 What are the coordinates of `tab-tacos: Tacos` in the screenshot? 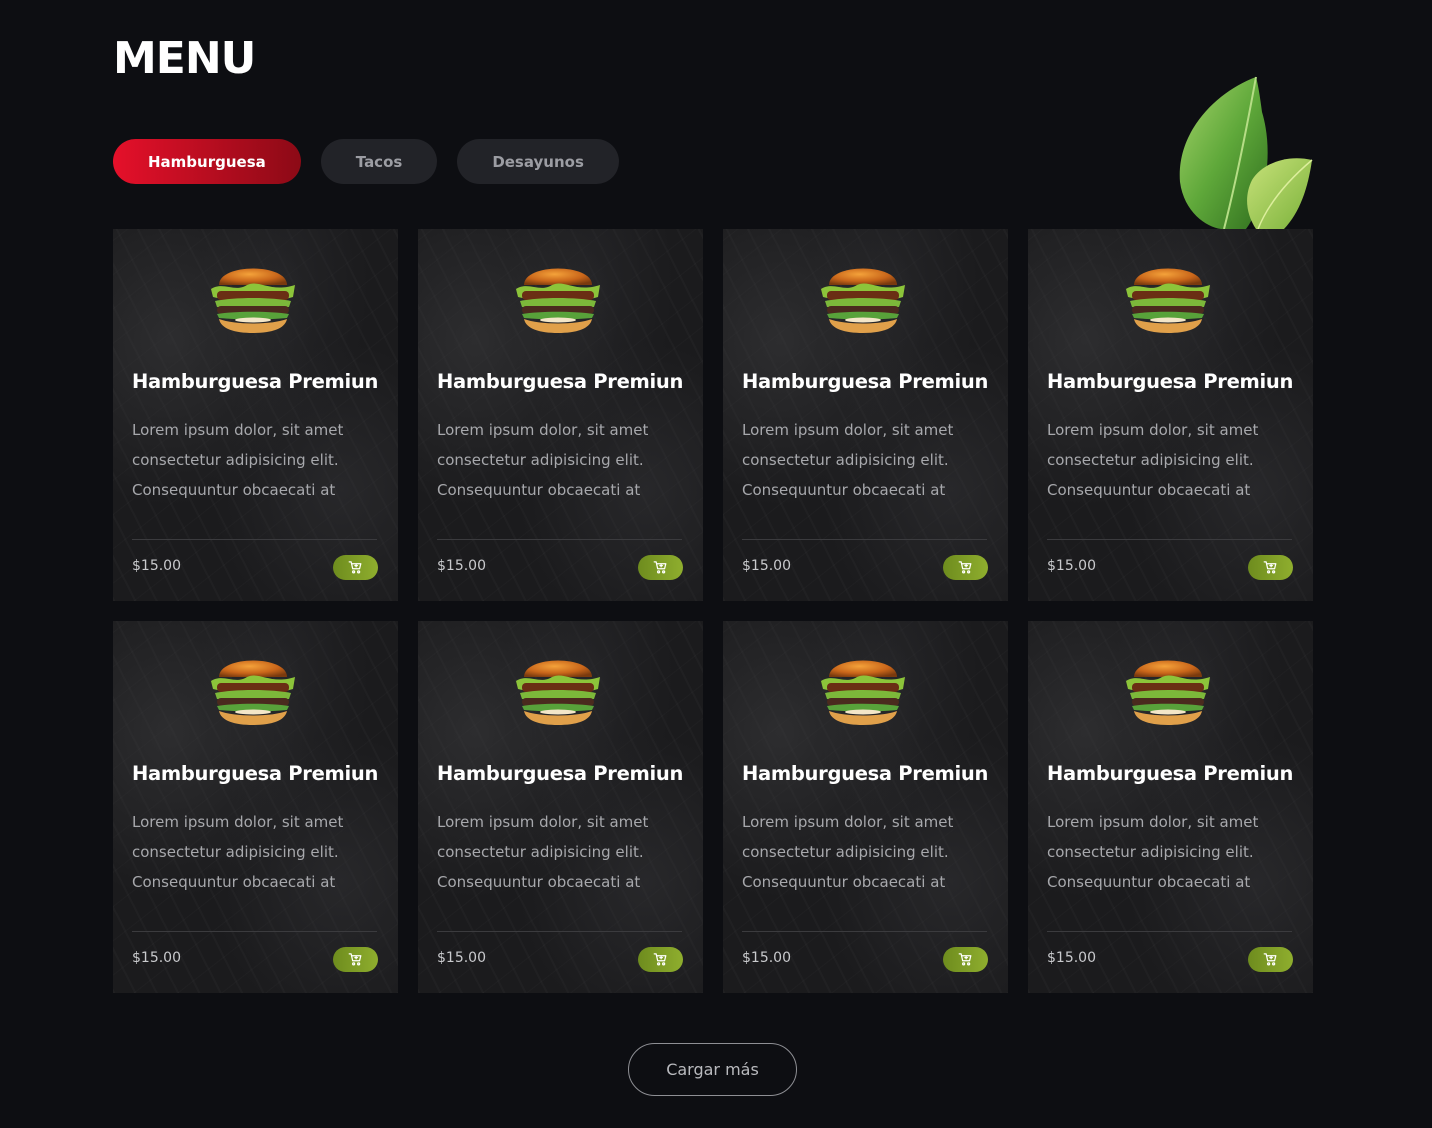 It's located at (379, 161).